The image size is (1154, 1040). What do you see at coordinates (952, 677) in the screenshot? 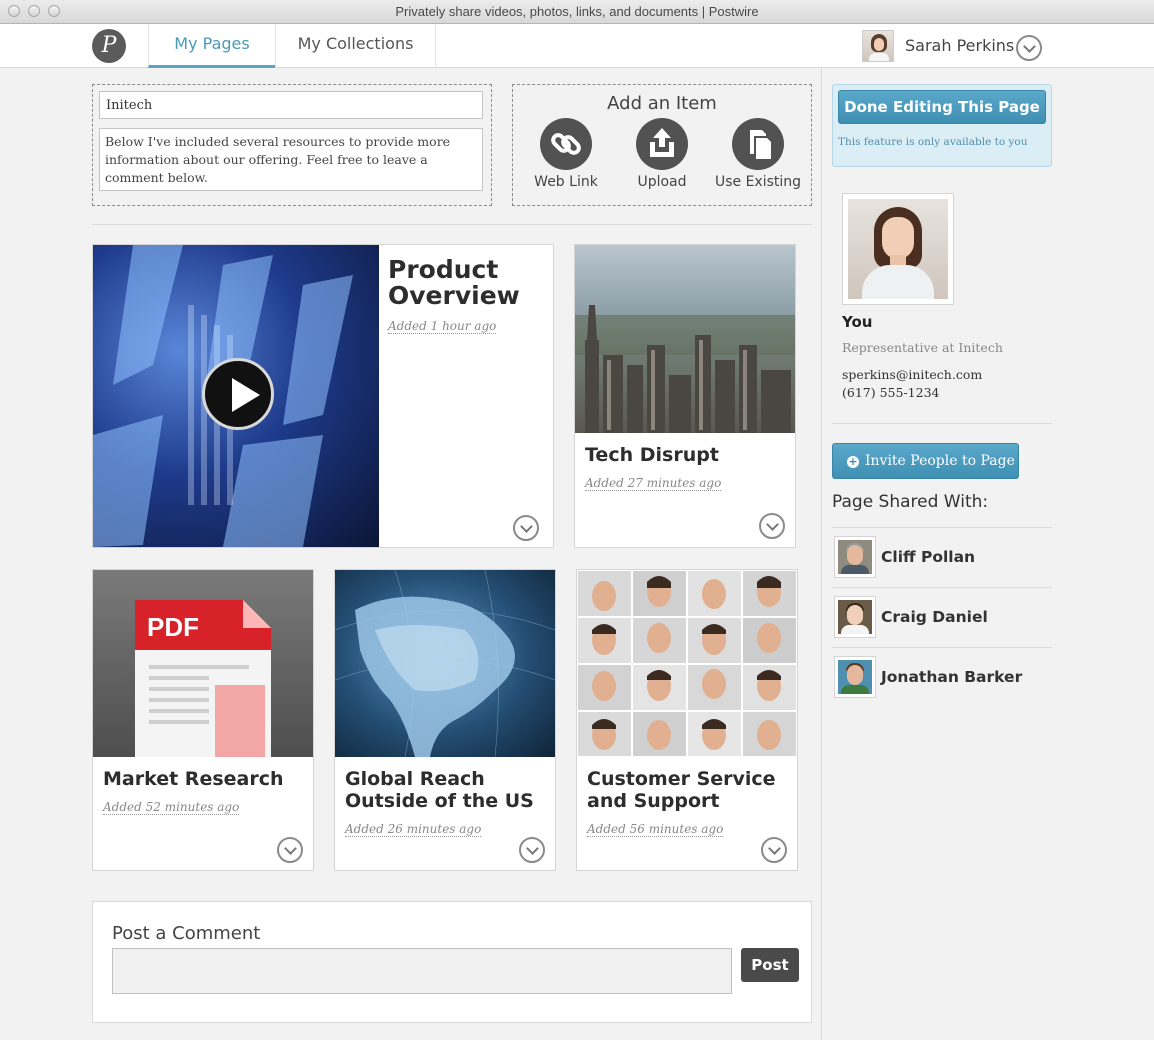
I see `shared-user-name: Jonathan Barker` at bounding box center [952, 677].